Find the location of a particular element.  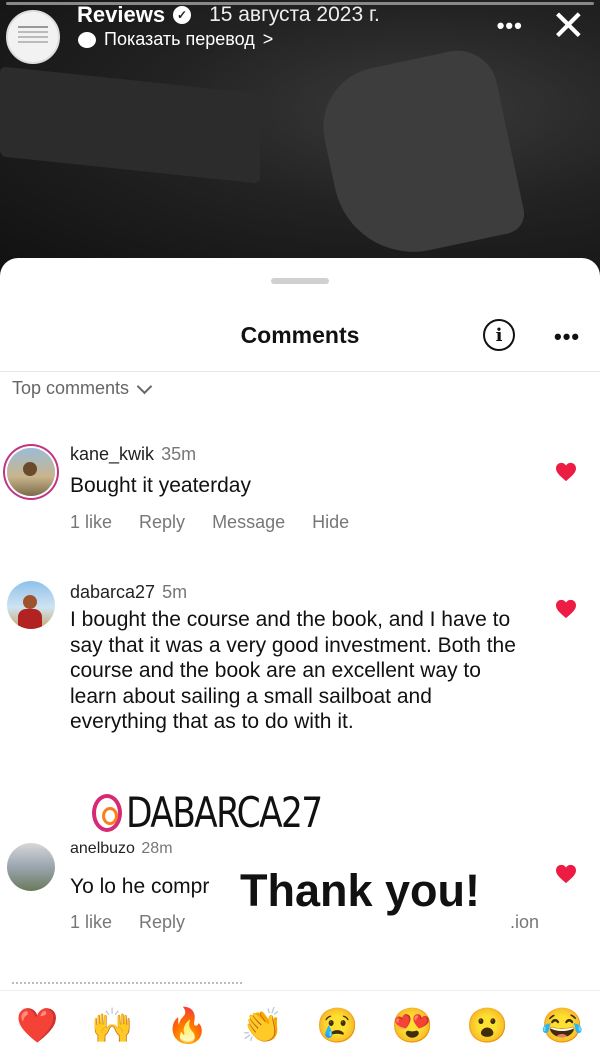

comment-actions: 1 like Reply Message Hide is located at coordinates (223, 522).